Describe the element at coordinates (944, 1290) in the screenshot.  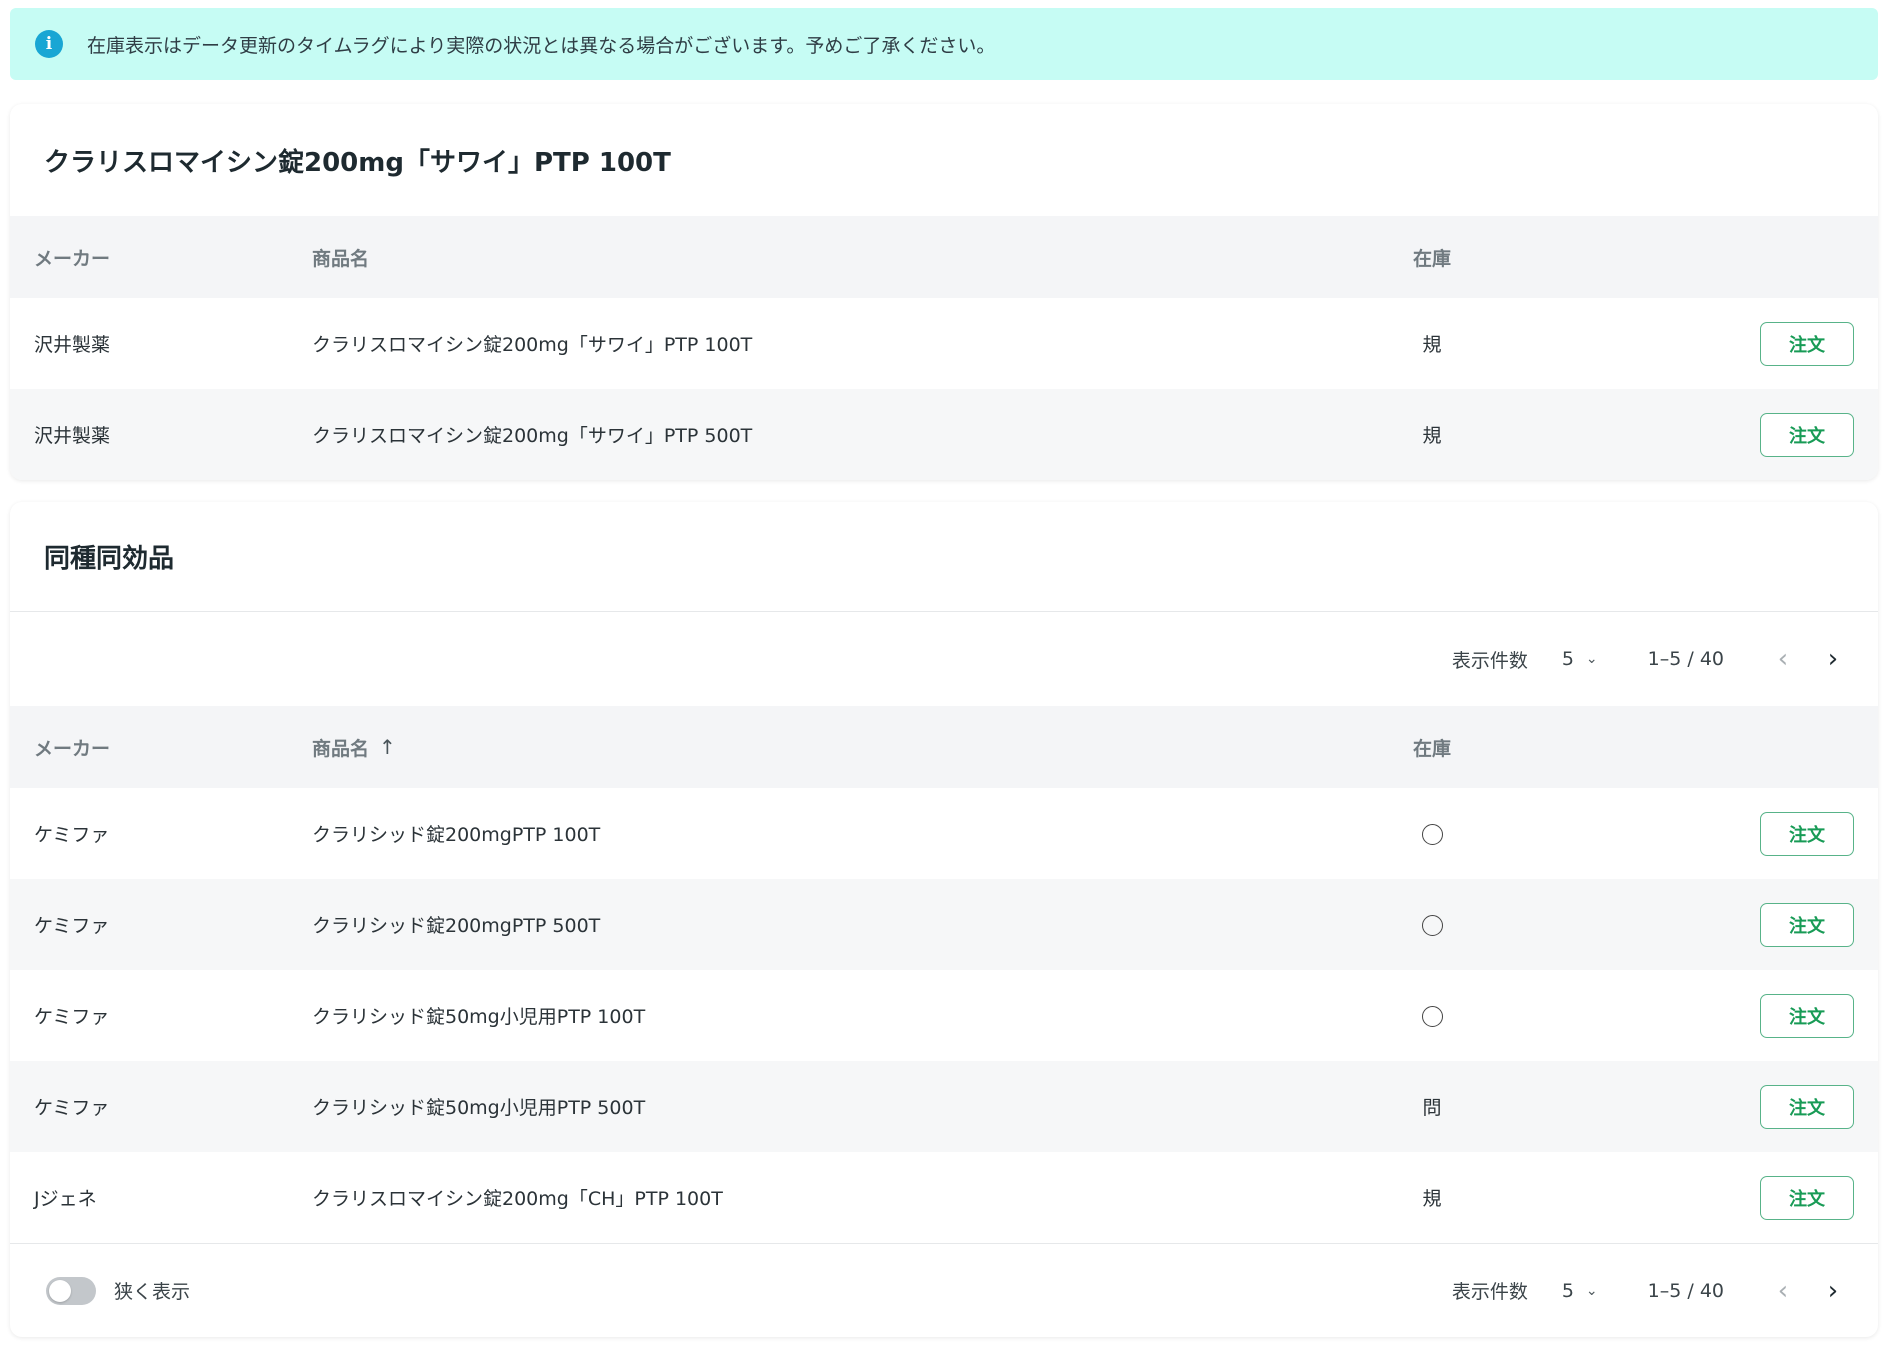
I see `table-footer: 狭く表示 表示件数 5 ⌄ 1–5 / 40 ‹ ›` at that location.